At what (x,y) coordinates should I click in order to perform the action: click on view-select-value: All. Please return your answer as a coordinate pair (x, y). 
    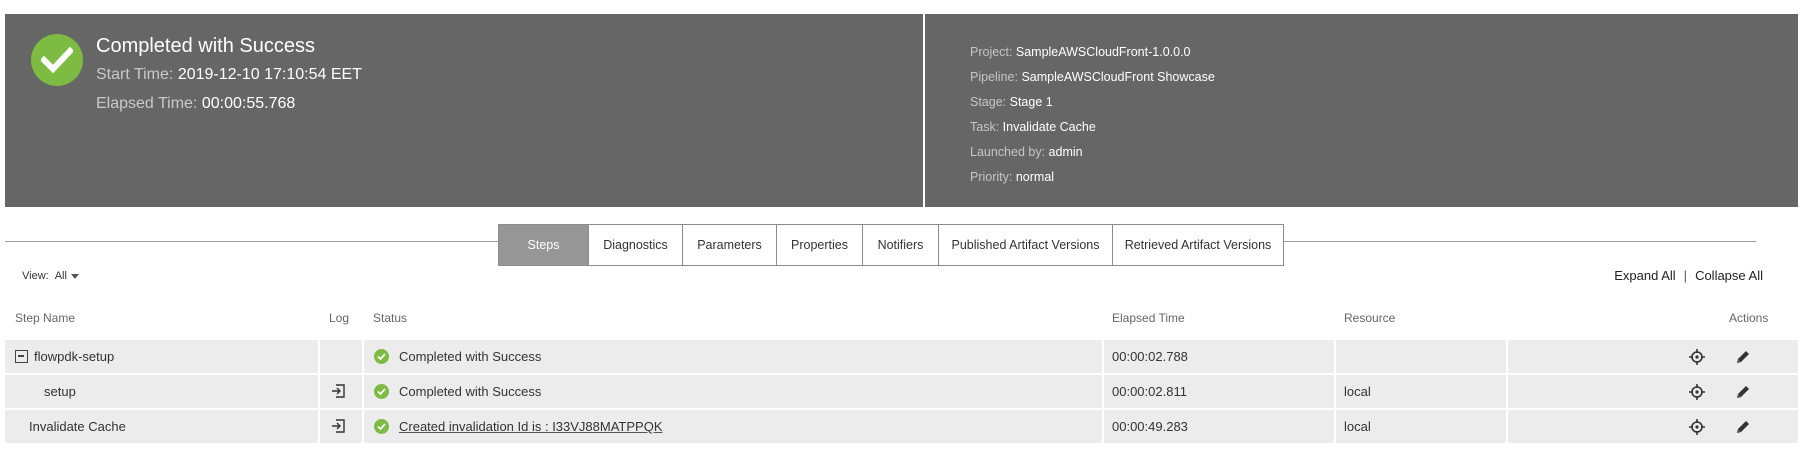
    Looking at the image, I should click on (60, 276).